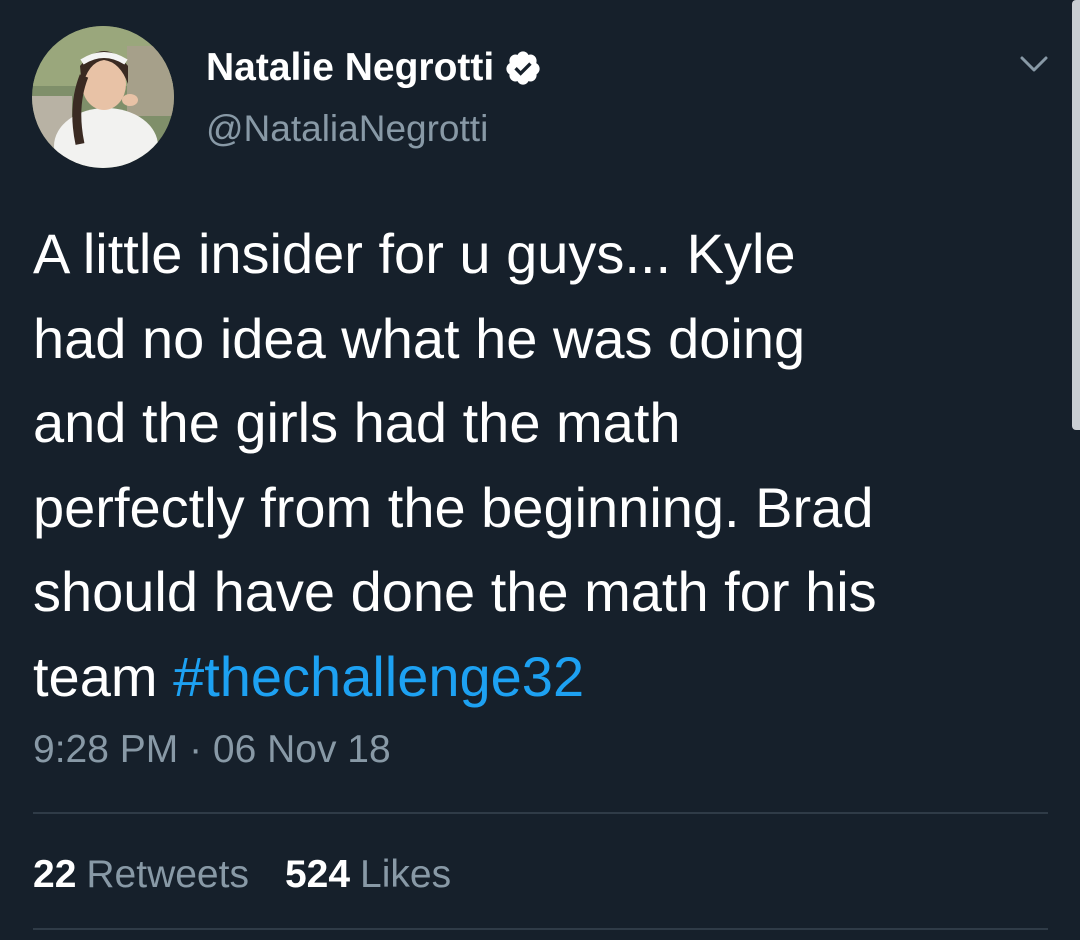 The width and height of the screenshot is (1080, 940). I want to click on tweet-text-line: had no idea what he was doing, so click(419, 338).